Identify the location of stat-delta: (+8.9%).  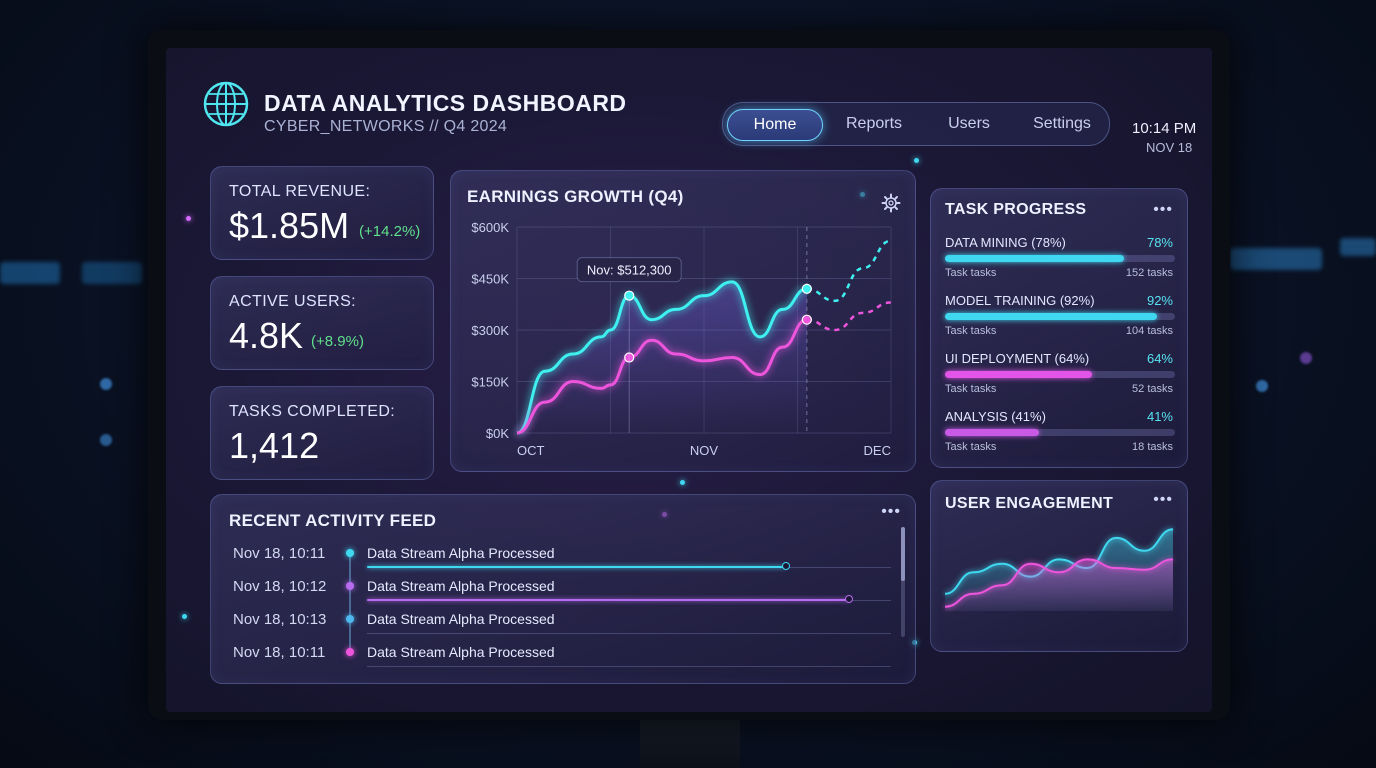
(337, 341).